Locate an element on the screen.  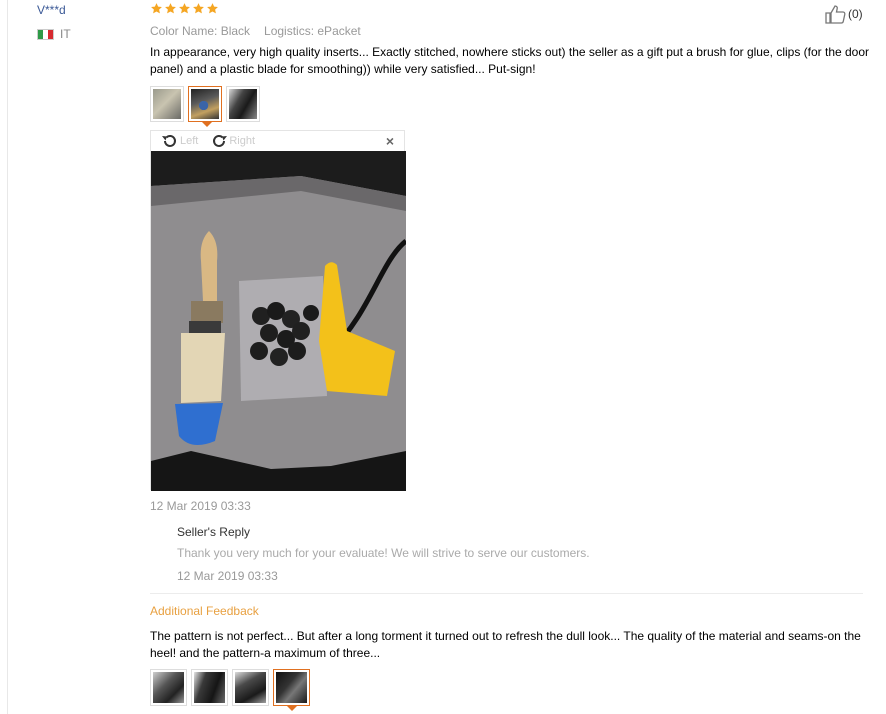
seller-reply-title: Seller's Reply is located at coordinates (213, 532).